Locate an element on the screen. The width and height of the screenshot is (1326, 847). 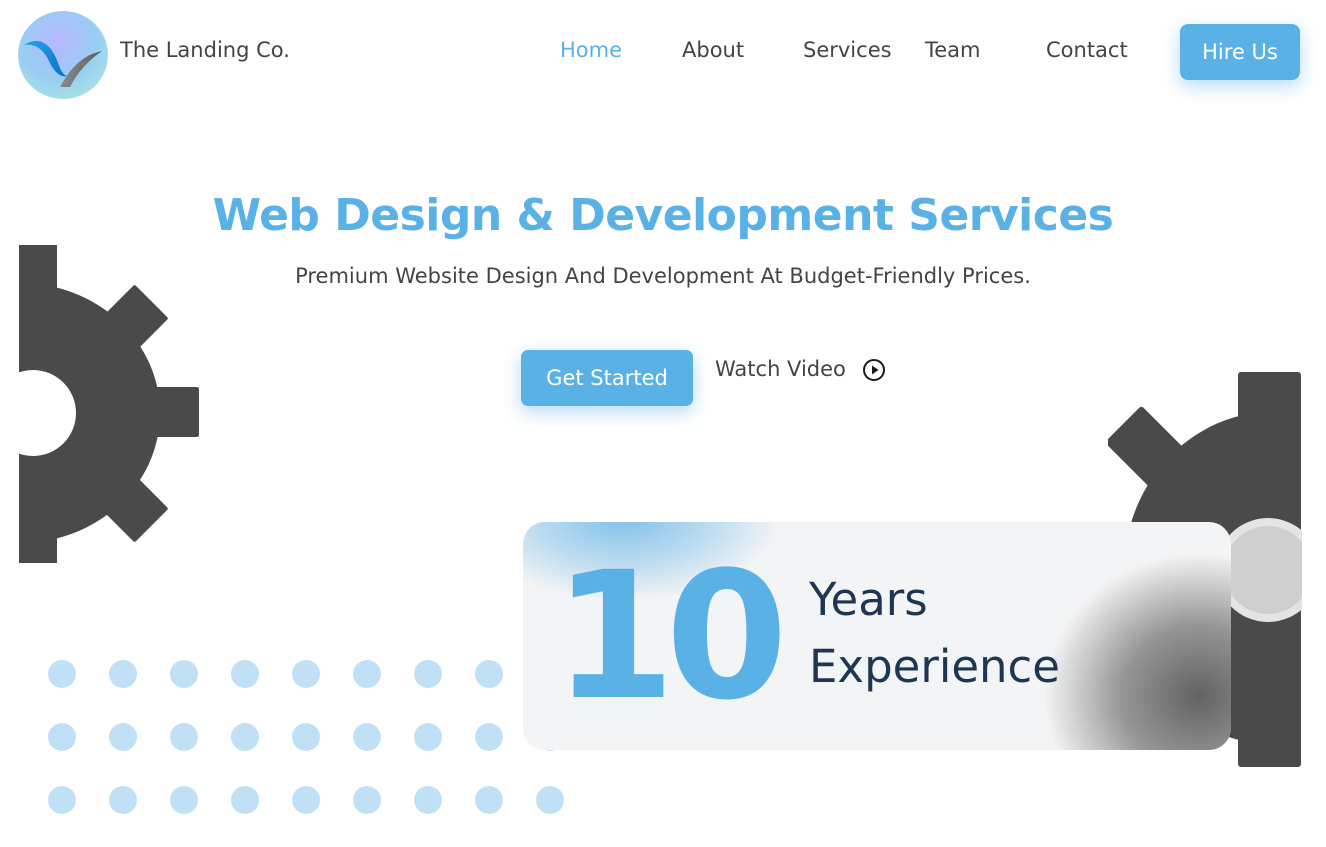
brand-logo is located at coordinates (63, 55).